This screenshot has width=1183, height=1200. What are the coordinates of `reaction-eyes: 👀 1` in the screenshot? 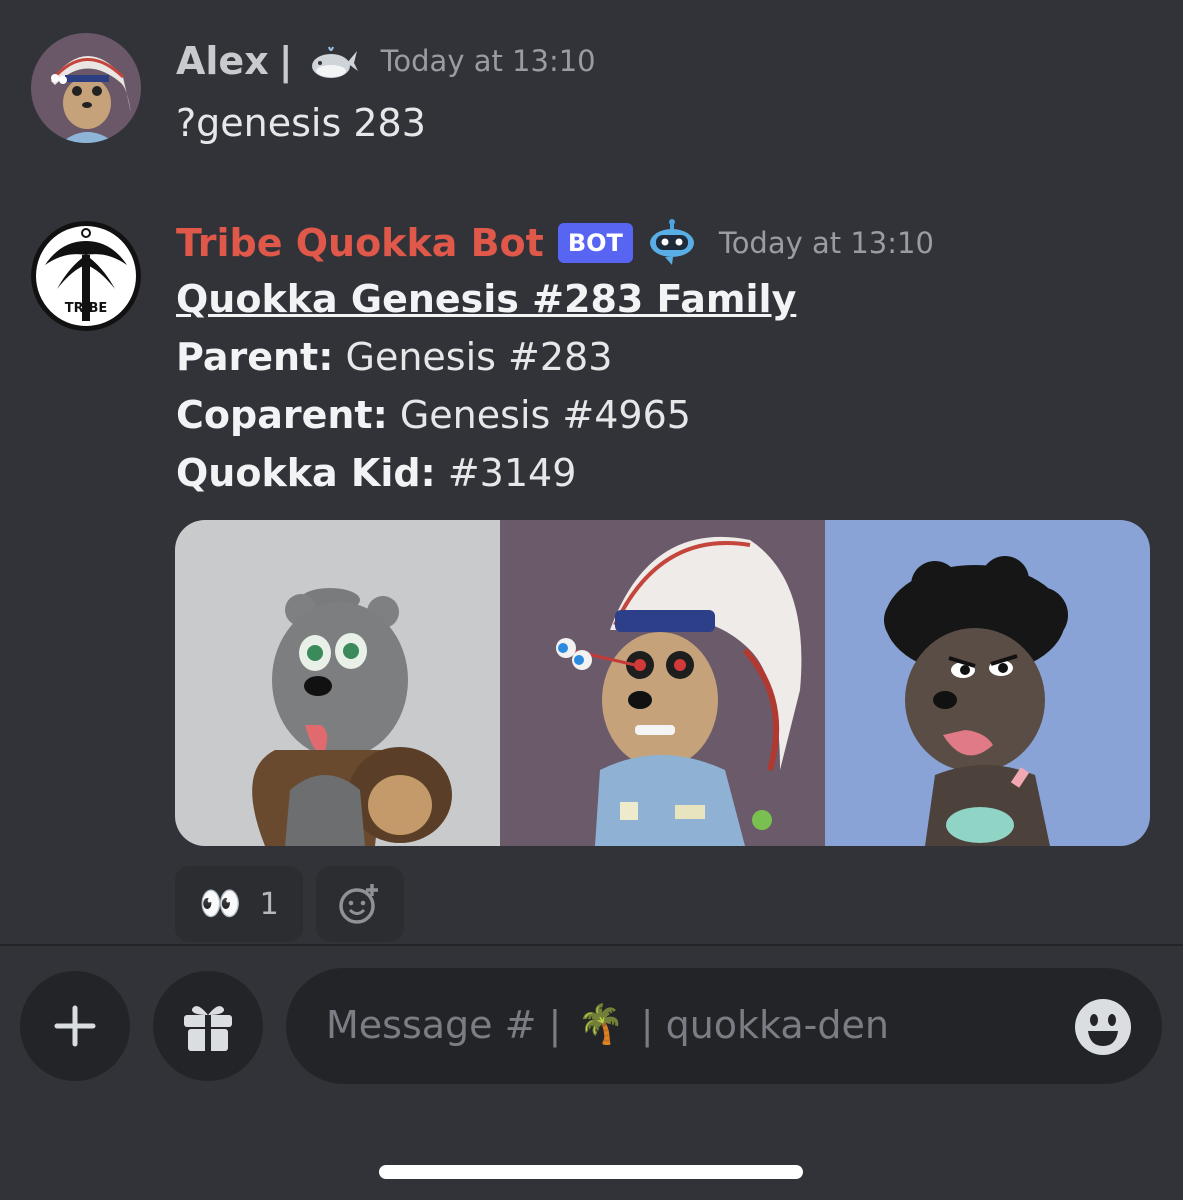 It's located at (239, 904).